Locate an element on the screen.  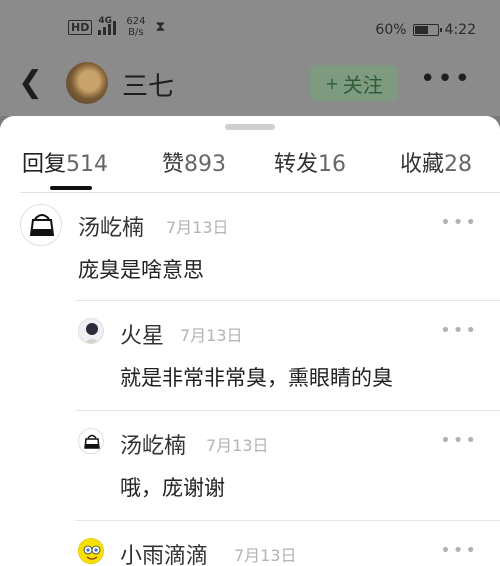
battery-percent: 60% is located at coordinates (391, 30).